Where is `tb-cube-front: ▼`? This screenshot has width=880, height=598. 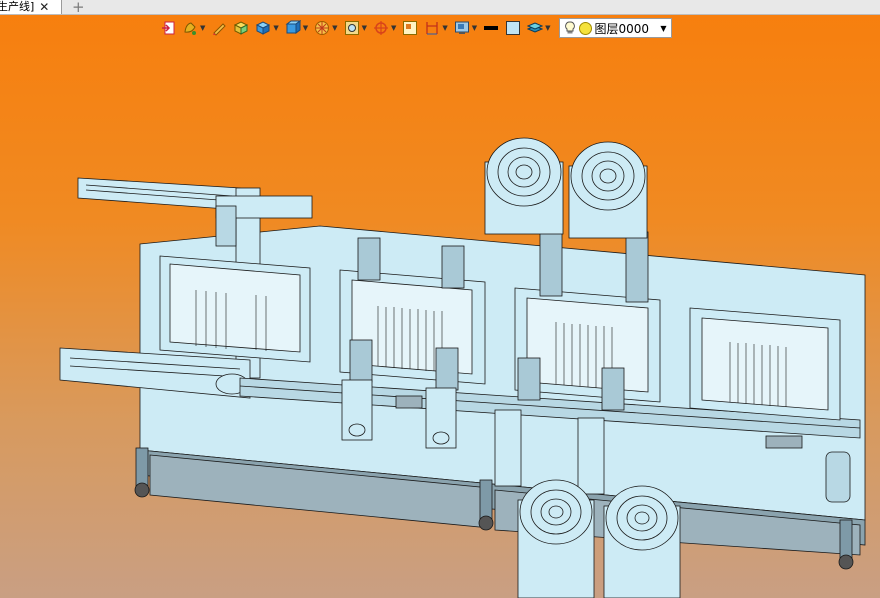
tb-cube-front: ▼ is located at coordinates (296, 28).